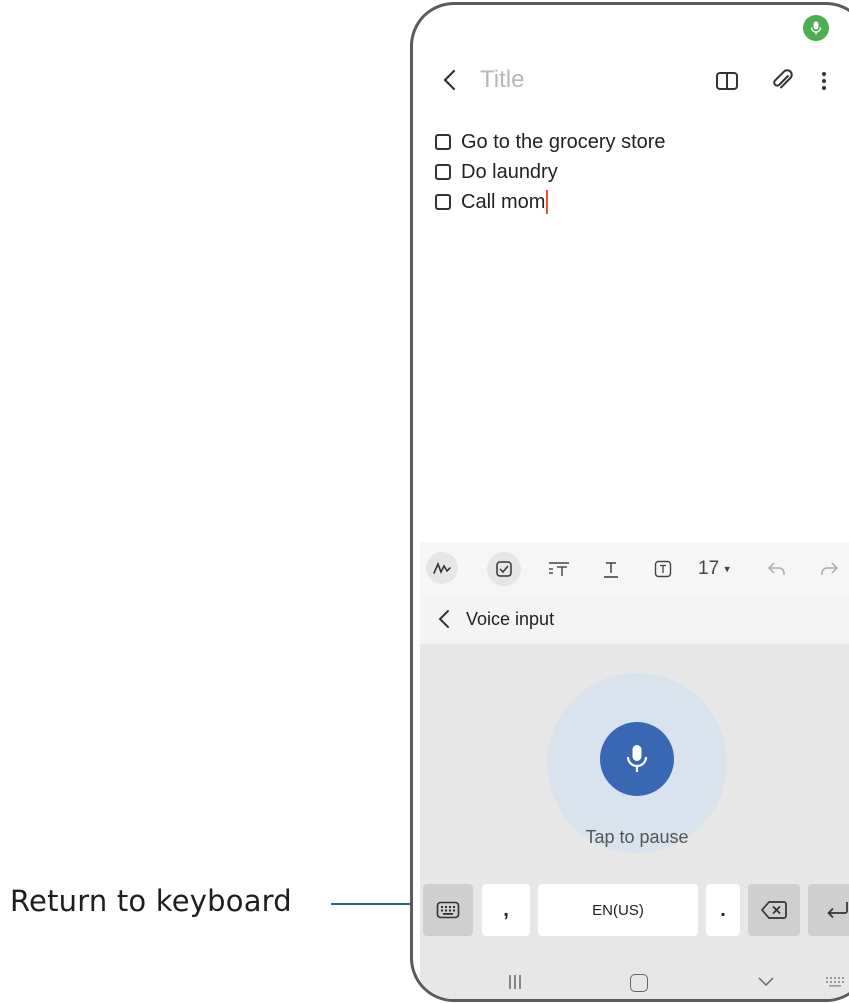 The height and width of the screenshot is (1003, 849). I want to click on caret-down-icon: ▾, so click(727, 569).